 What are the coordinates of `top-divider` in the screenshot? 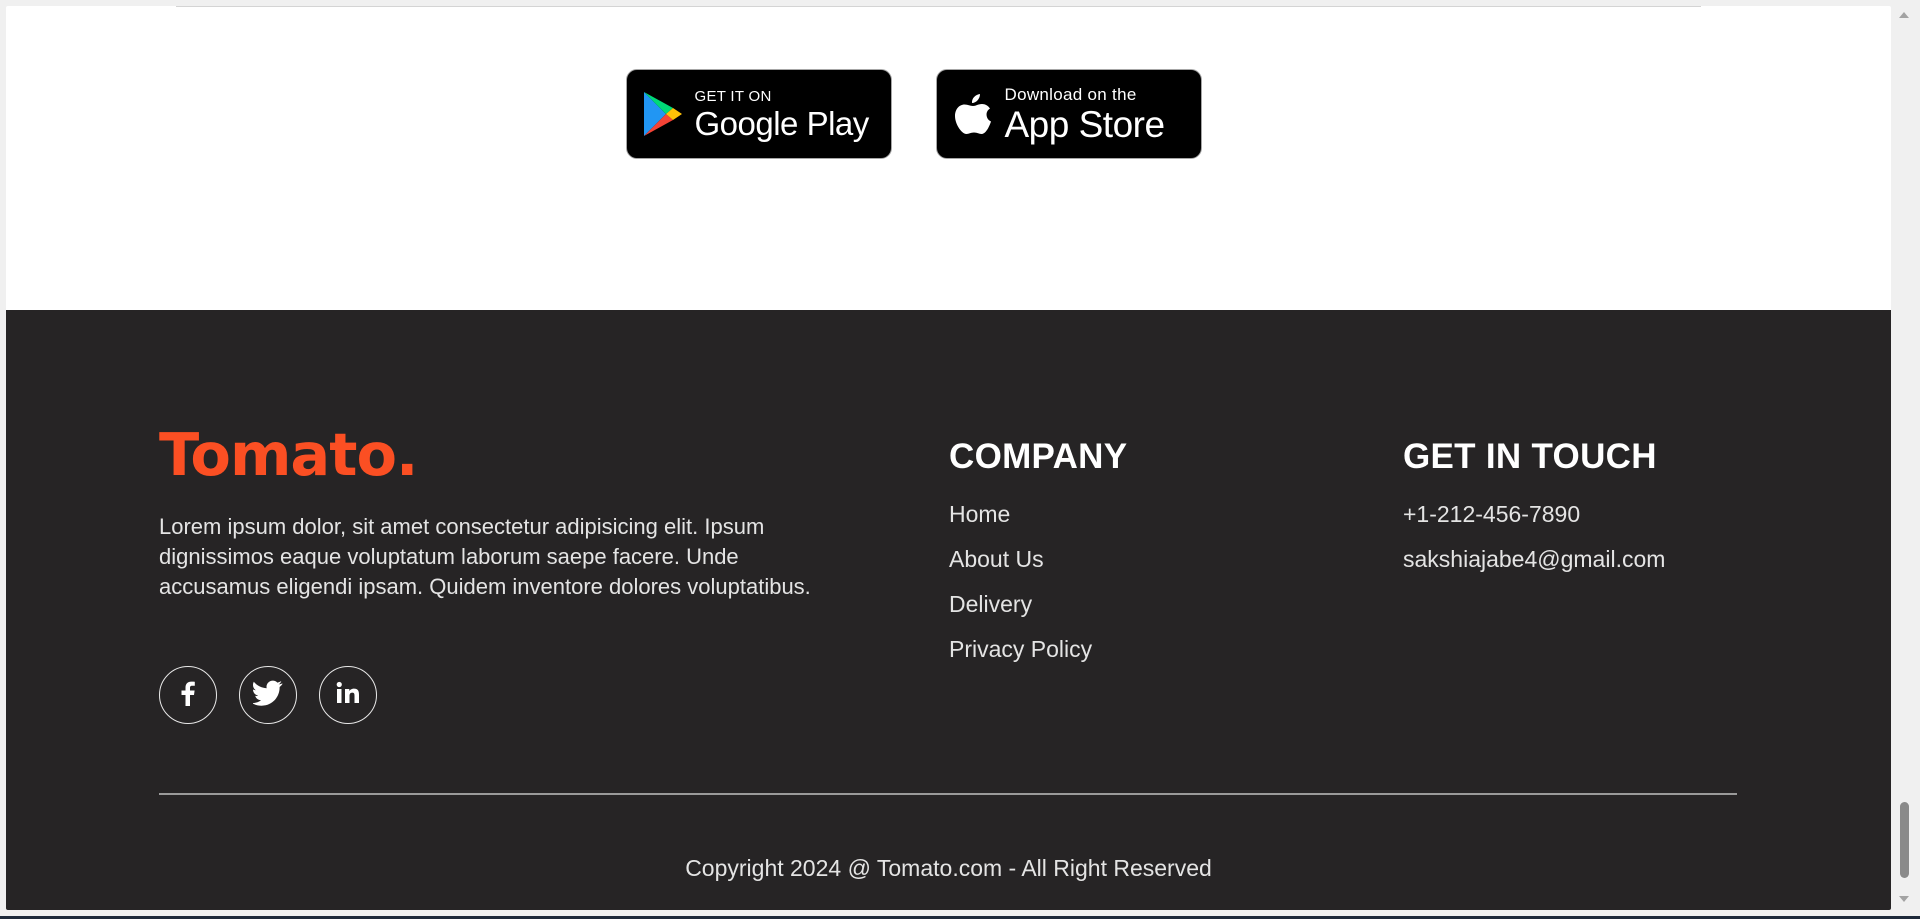 It's located at (938, 6).